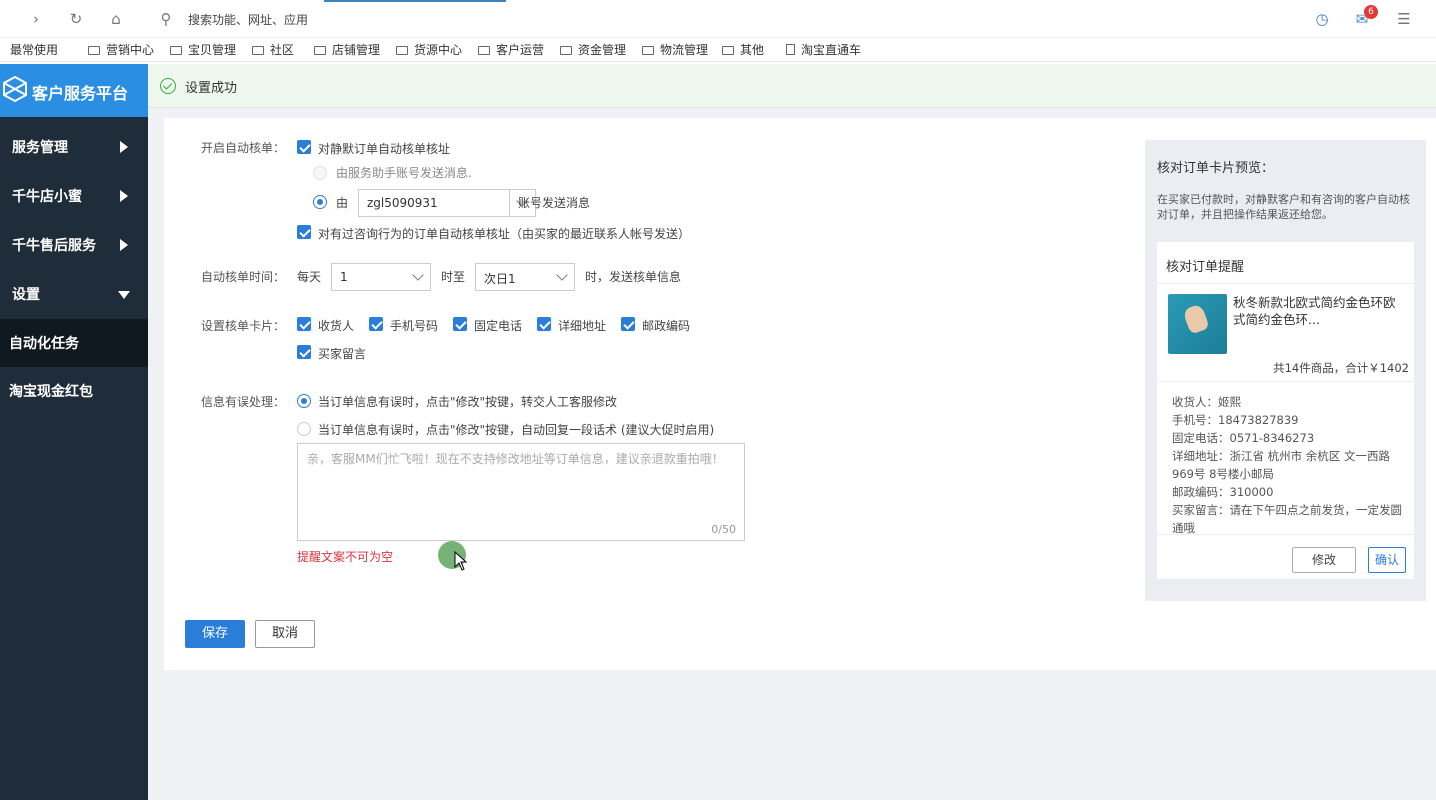 This screenshot has height=800, width=1436. Describe the element at coordinates (381, 277) in the screenshot. I see `start-hour-select: 1` at that location.